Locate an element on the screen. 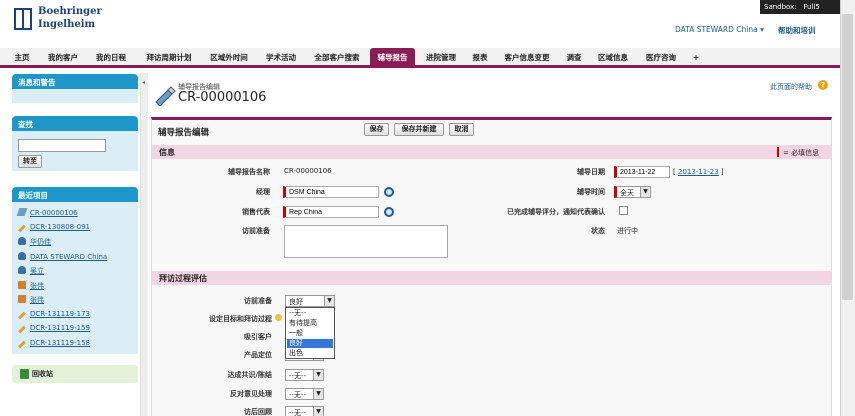 This screenshot has height=416, width=855. scrollbar-thumb is located at coordinates (847, 157).